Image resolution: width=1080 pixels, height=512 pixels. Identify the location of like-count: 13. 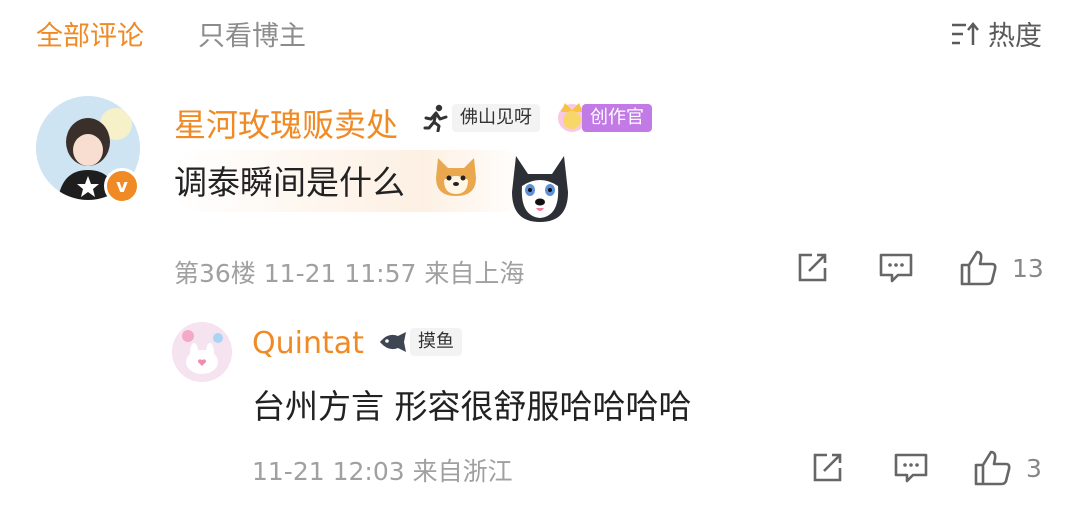
(1028, 268).